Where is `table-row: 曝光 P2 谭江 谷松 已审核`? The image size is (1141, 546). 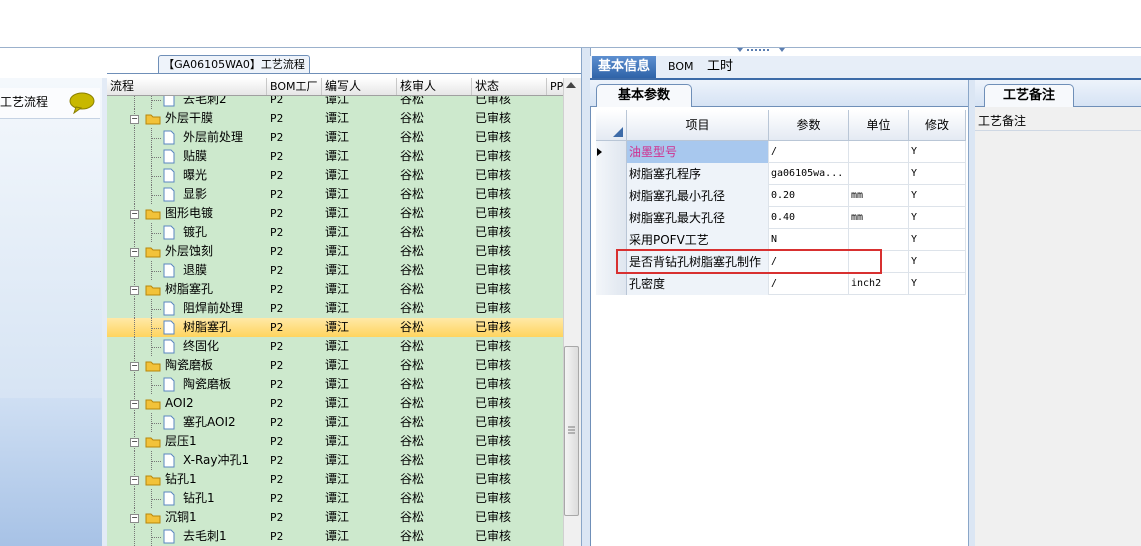
table-row: 曝光 P2 谭江 谷松 已审核 is located at coordinates (335, 175).